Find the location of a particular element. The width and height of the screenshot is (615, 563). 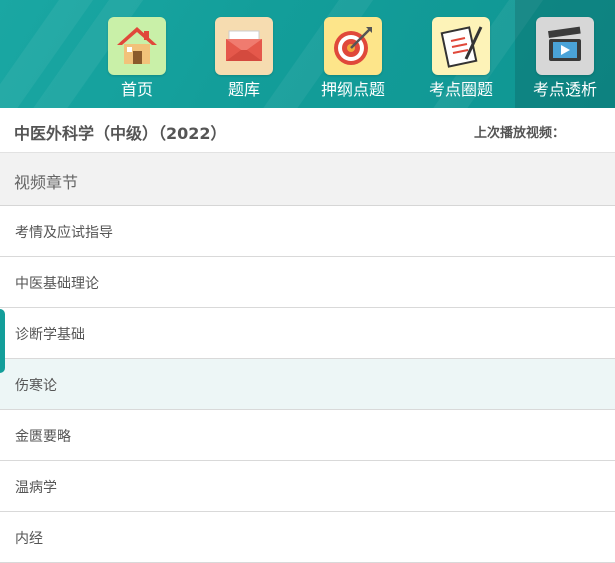

chapter-item-label: 伤寒论 is located at coordinates (36, 386).